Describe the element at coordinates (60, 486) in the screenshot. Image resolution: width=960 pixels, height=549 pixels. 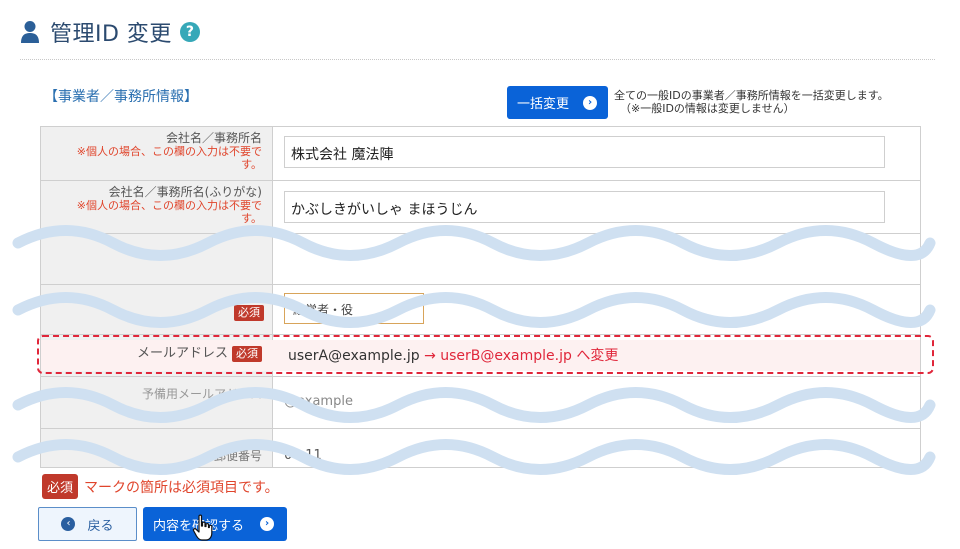
I see `required-badge: 必須` at that location.